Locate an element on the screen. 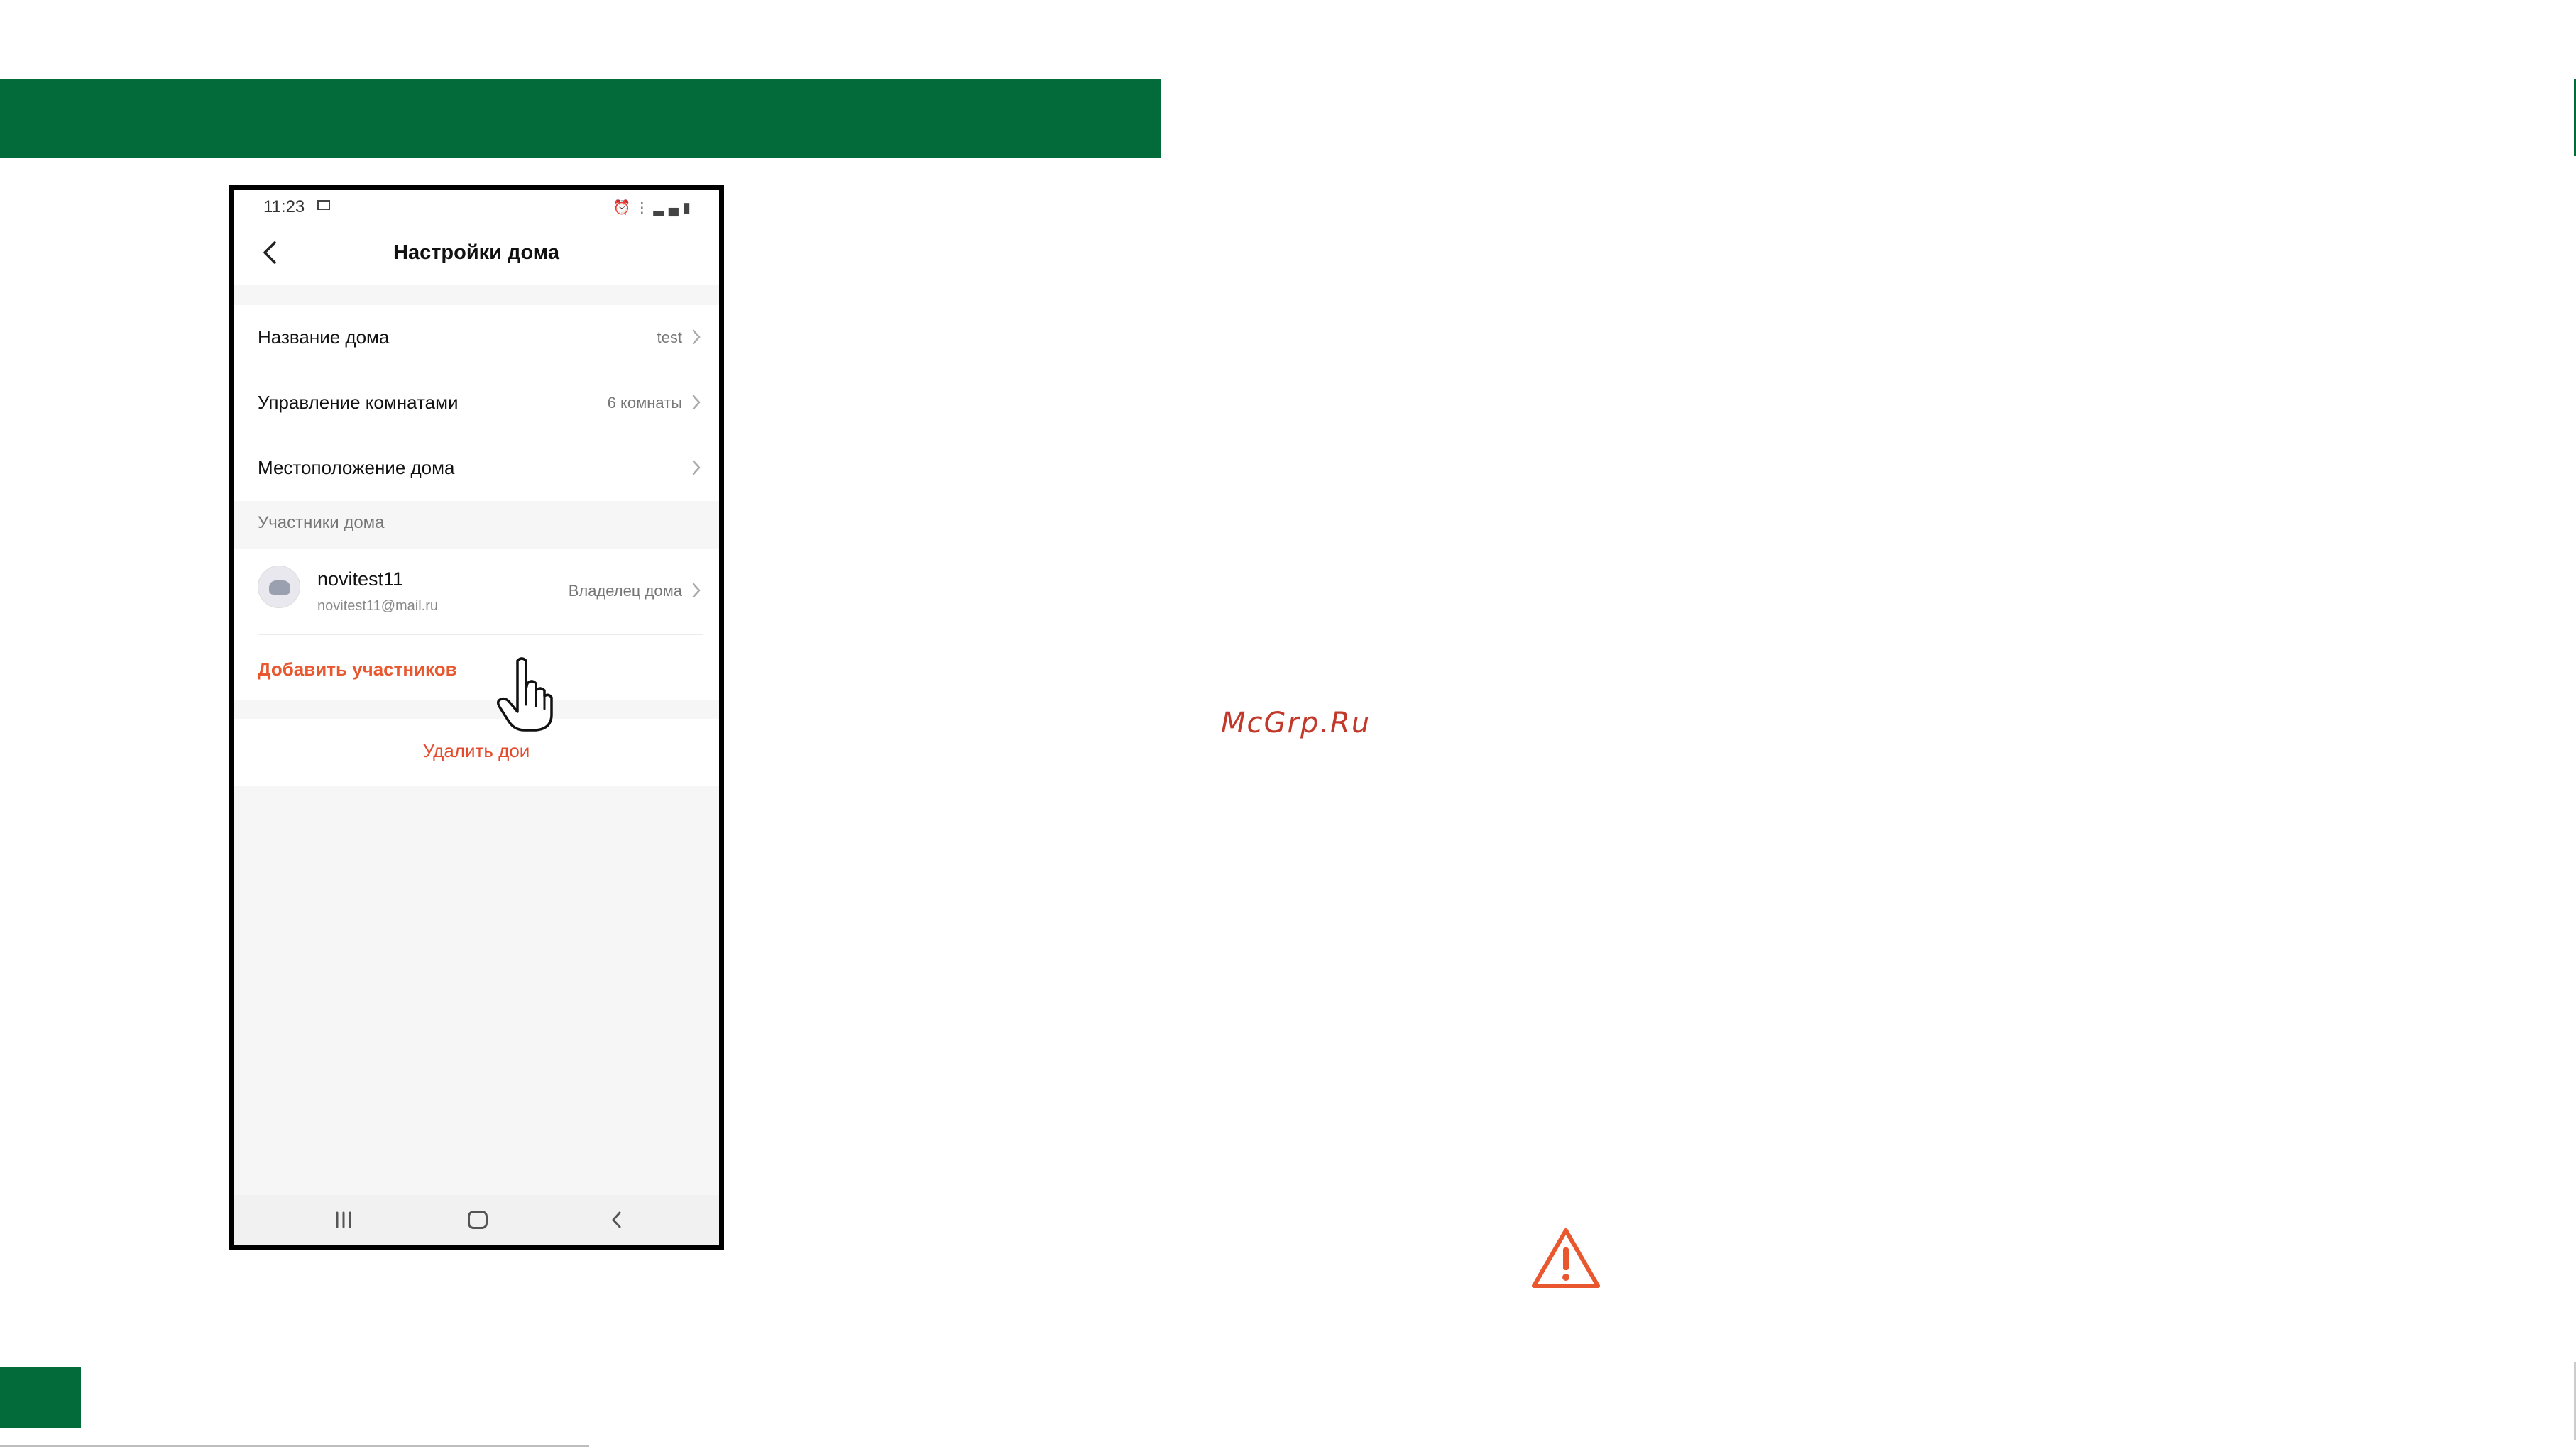 Image resolution: width=2576 pixels, height=1449 pixels. system-nav-bar is located at coordinates (476, 1220).